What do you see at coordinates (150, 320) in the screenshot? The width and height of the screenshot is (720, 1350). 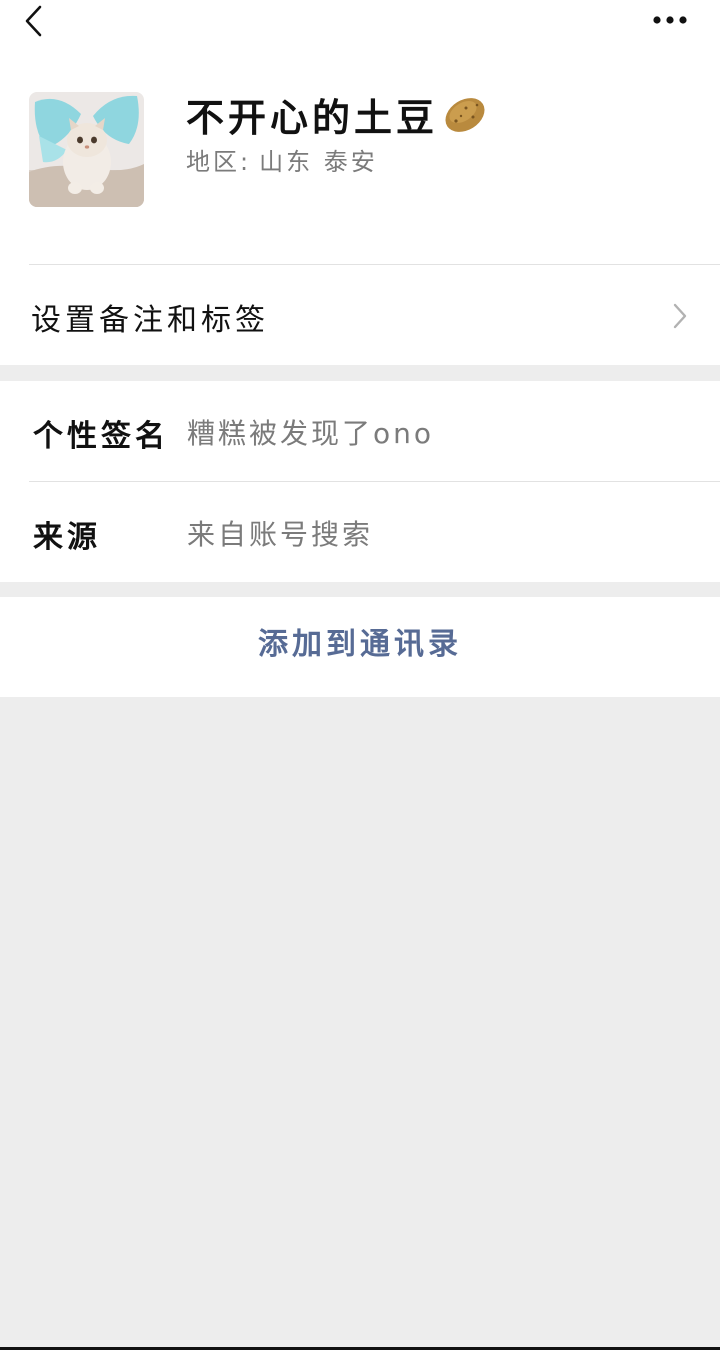 I see `remark-row-label: 设置备注和标签` at bounding box center [150, 320].